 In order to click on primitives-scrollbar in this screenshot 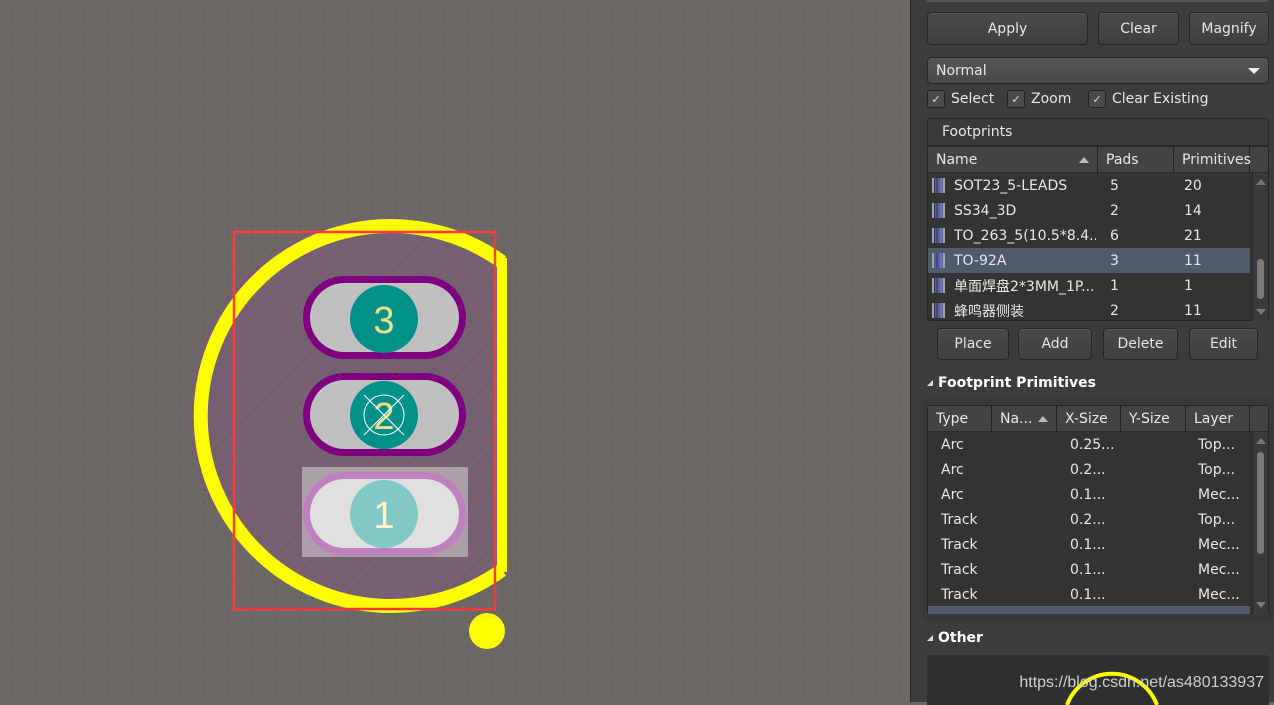, I will do `click(1260, 523)`.